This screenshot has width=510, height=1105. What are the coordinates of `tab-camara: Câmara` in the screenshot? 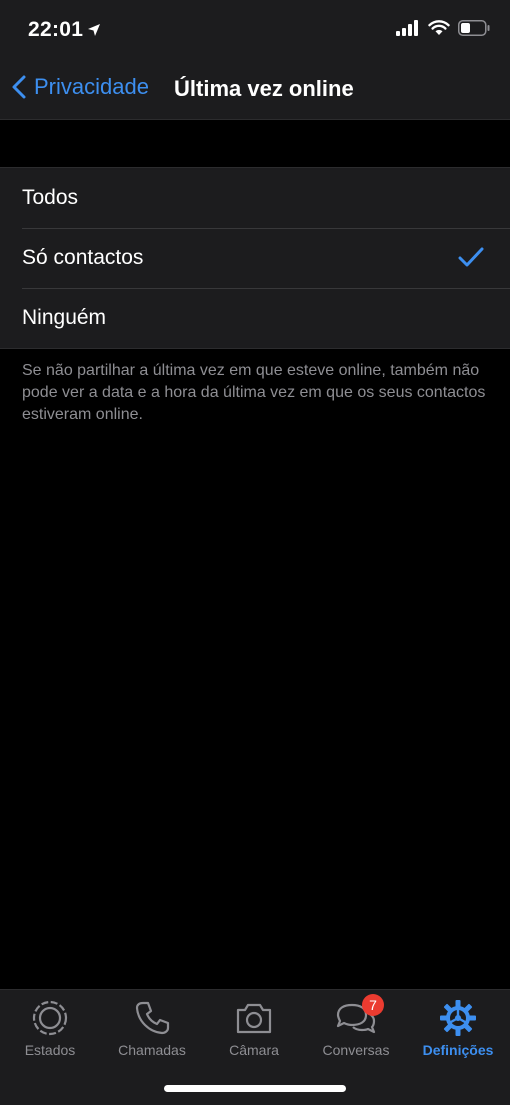 It's located at (254, 1028).